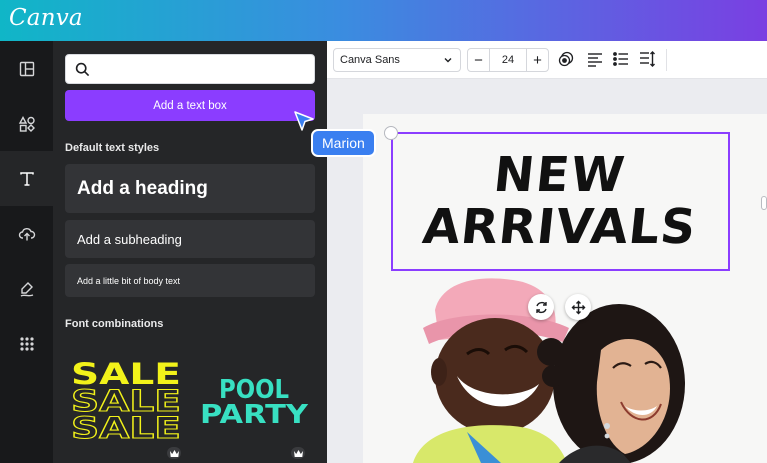 The height and width of the screenshot is (463, 767). I want to click on side-rail, so click(26, 252).